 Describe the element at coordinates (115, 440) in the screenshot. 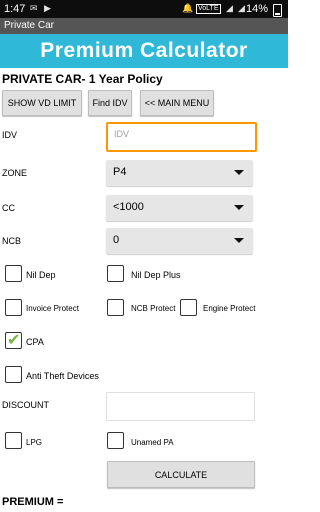

I see `unamed-pa-checkbox` at that location.